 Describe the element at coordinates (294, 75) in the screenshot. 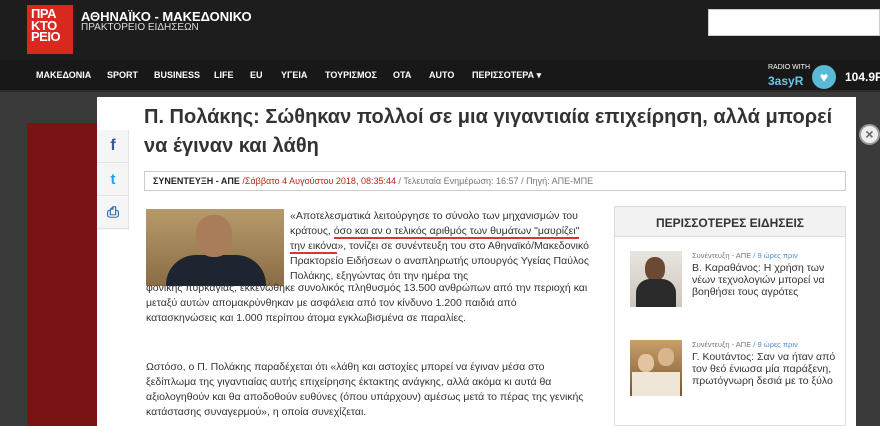

I see `nav-item-health: ΥΓΕΙΑ` at that location.